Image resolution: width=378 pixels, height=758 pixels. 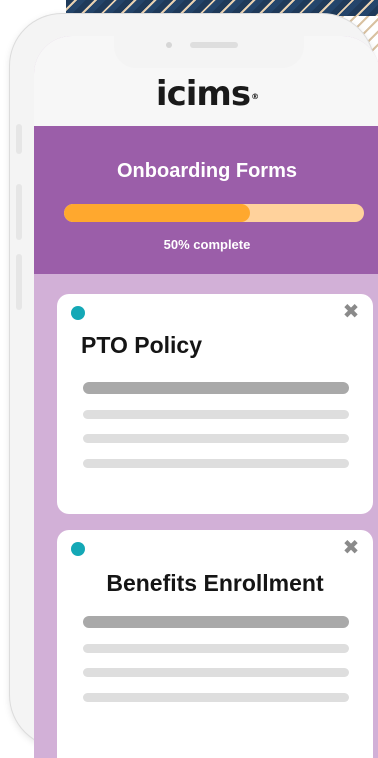 I want to click on progress-bar, so click(x=214, y=213).